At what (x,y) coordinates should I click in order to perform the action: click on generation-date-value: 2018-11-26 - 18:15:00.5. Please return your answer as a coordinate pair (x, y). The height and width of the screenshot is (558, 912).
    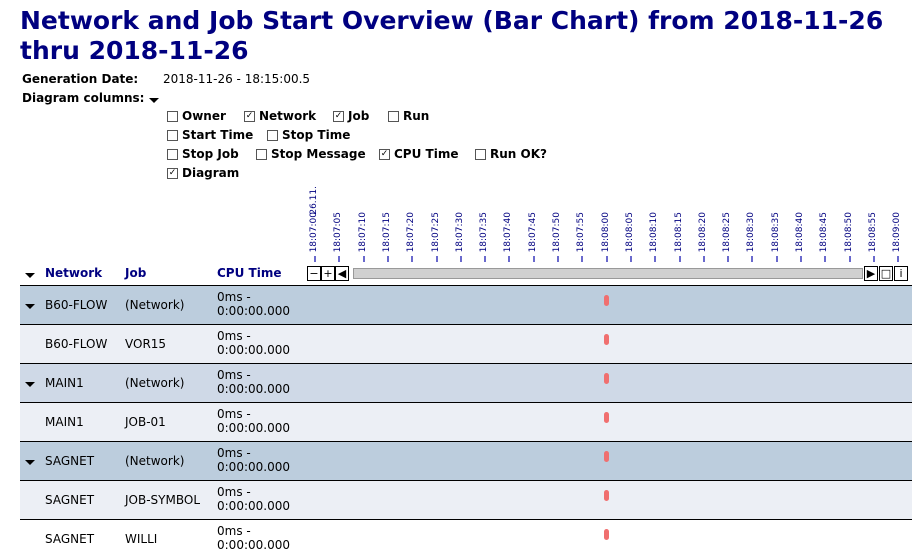
    Looking at the image, I should click on (237, 79).